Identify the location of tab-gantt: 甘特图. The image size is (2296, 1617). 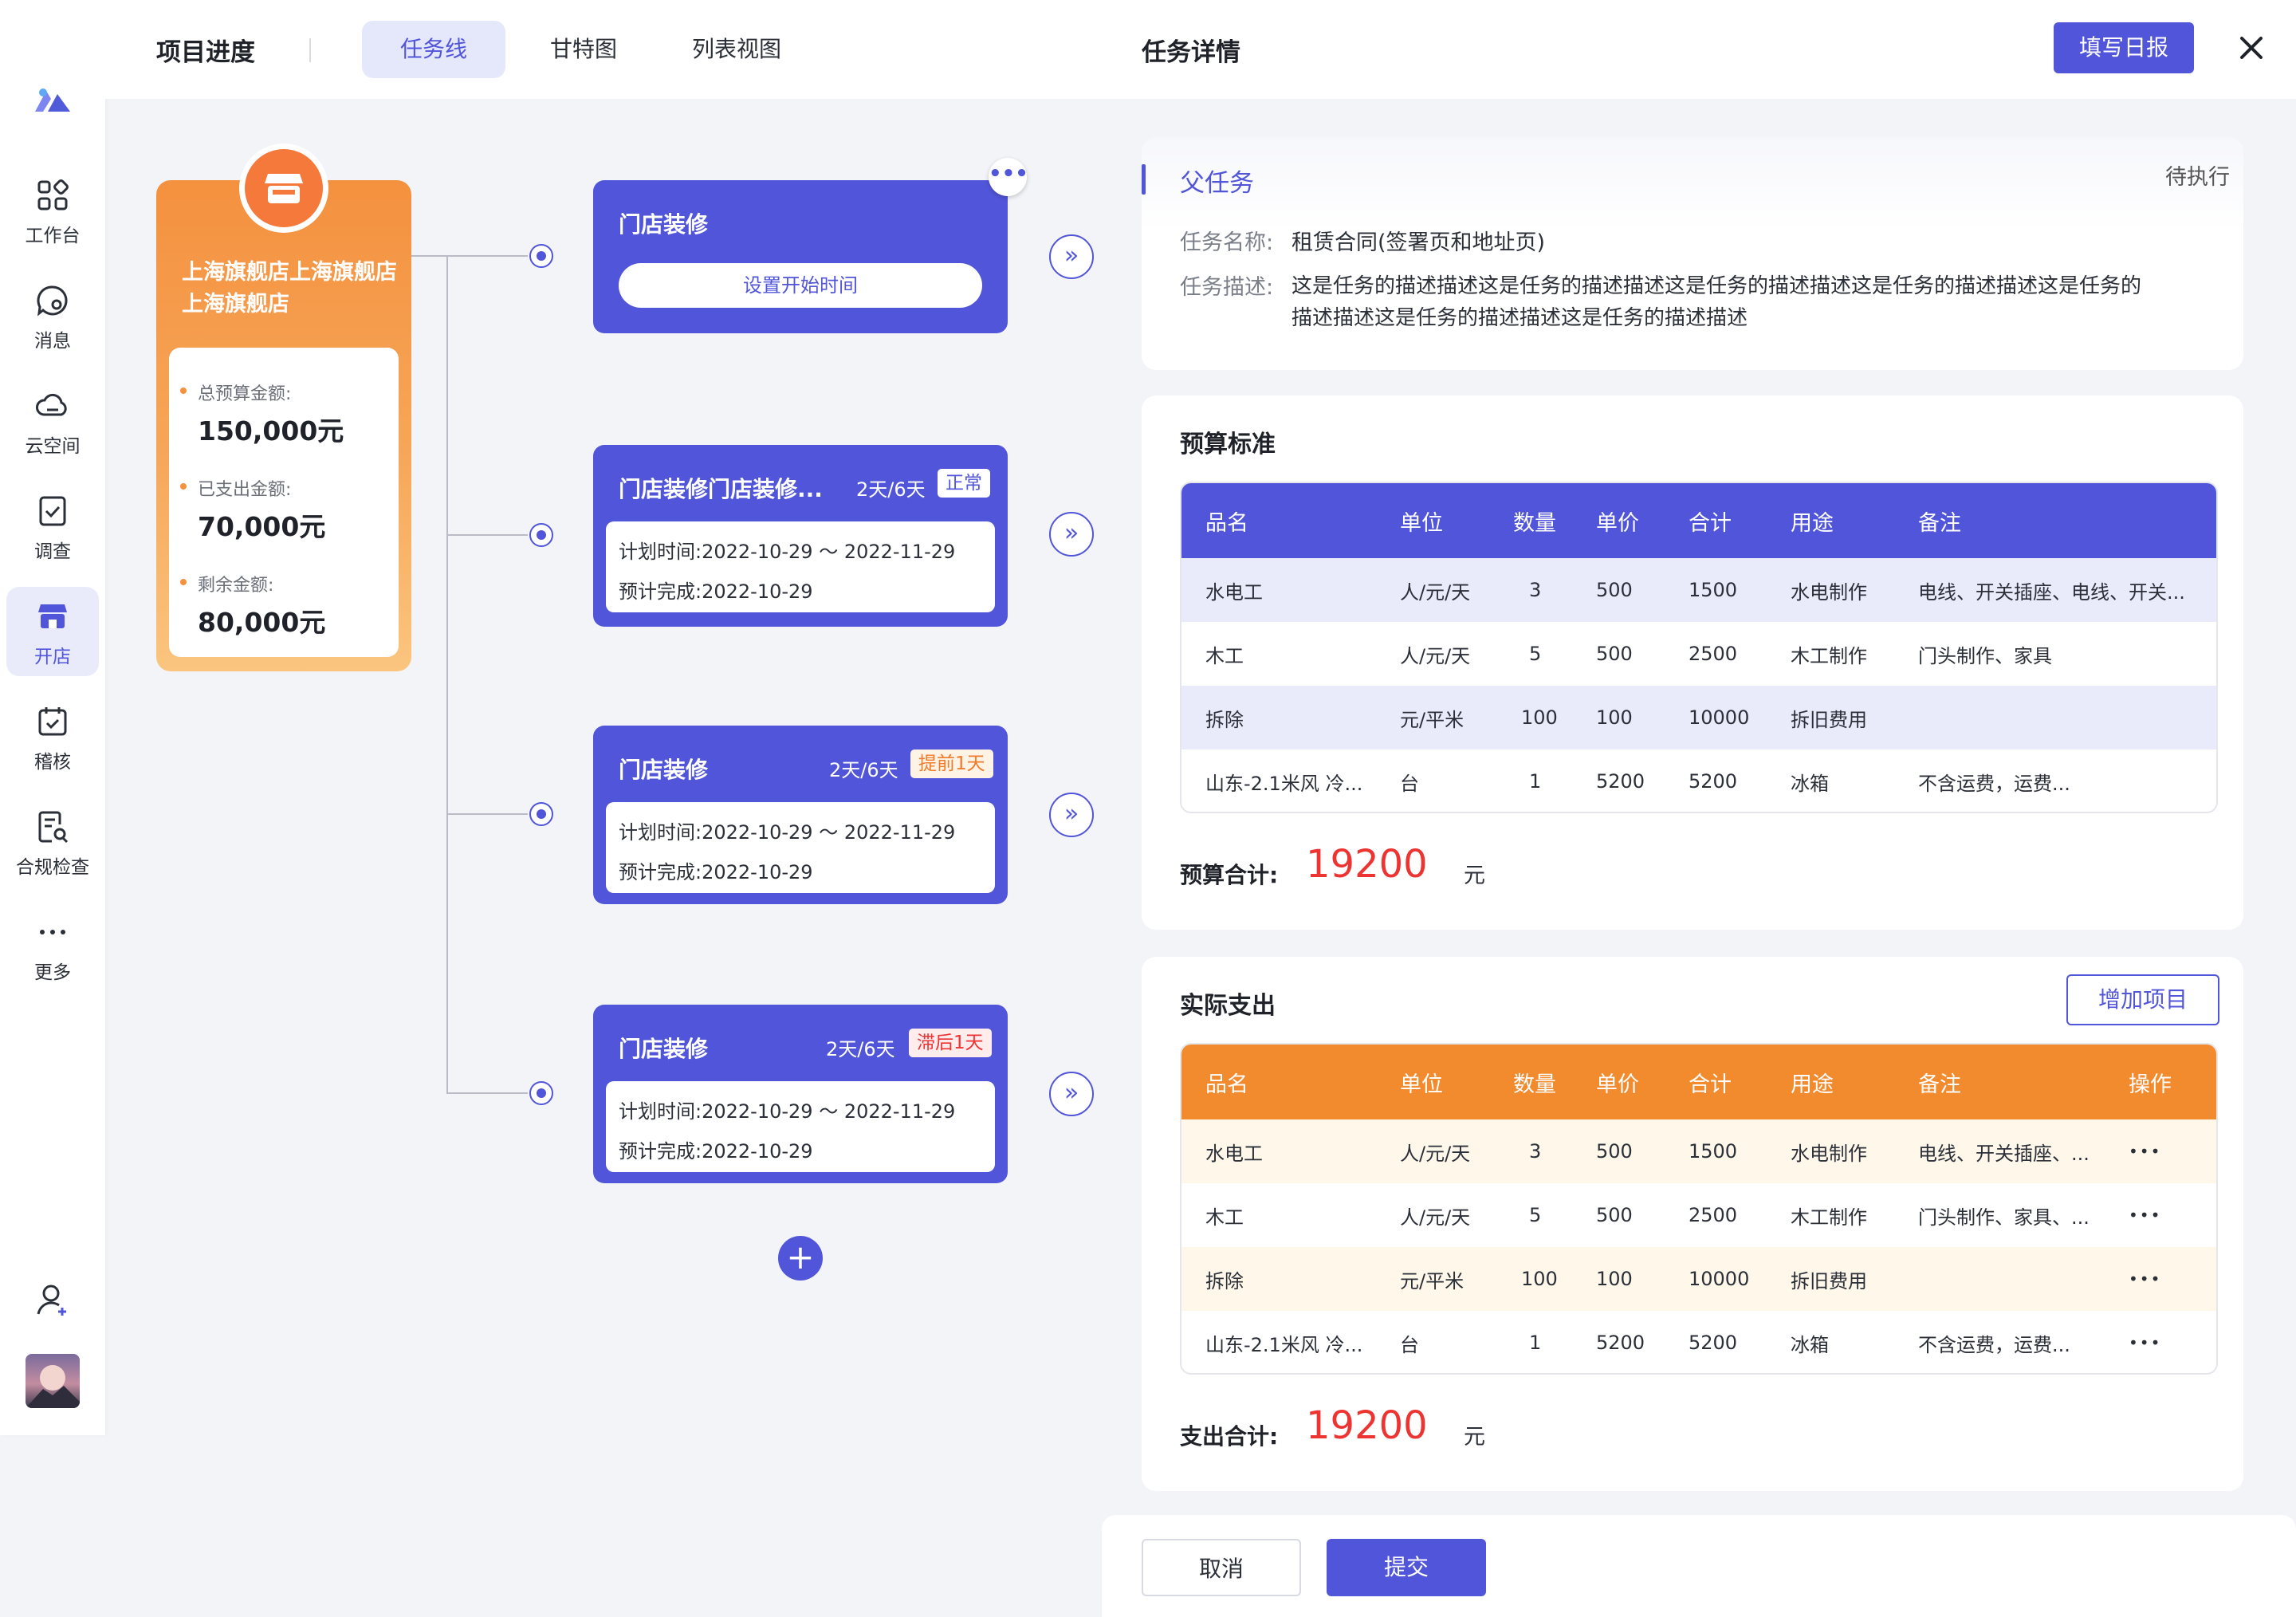
(583, 49).